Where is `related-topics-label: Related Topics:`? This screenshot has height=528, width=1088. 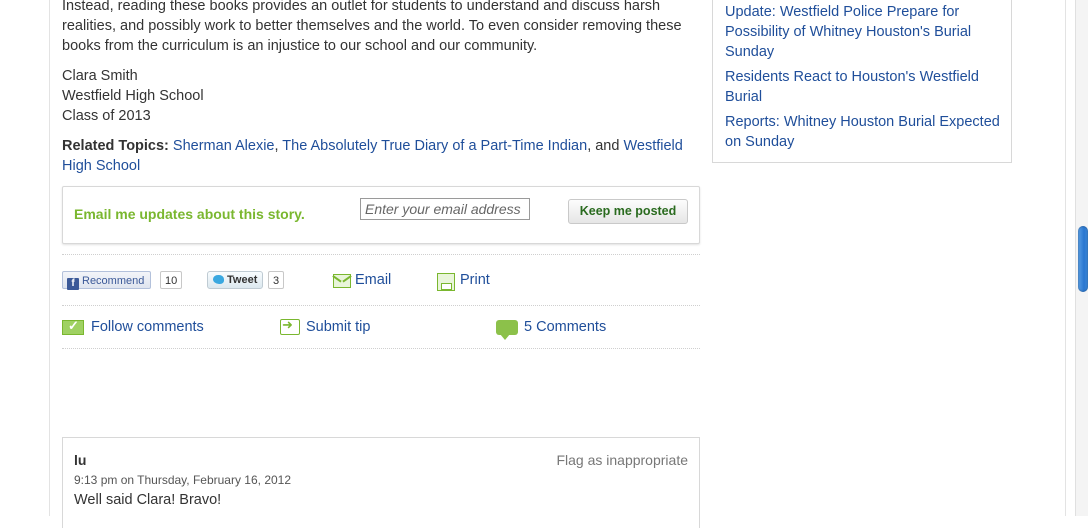 related-topics-label: Related Topics: is located at coordinates (115, 146).